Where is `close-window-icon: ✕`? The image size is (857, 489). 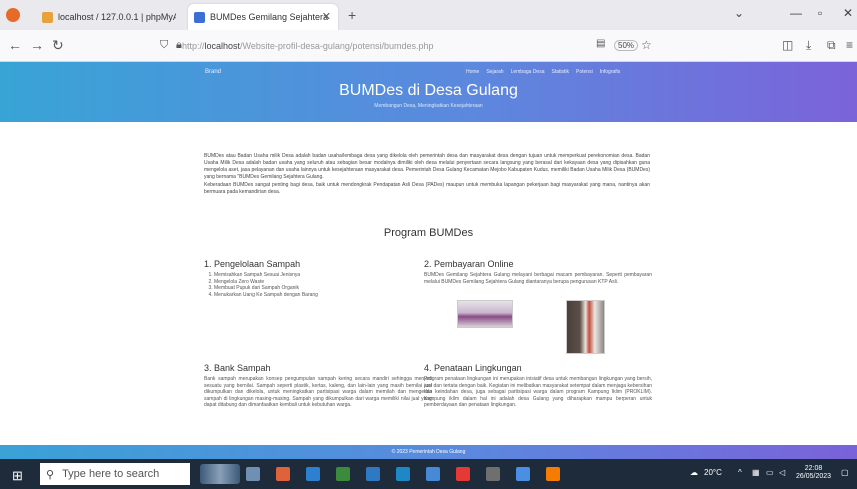
close-window-icon: ✕ is located at coordinates (848, 13).